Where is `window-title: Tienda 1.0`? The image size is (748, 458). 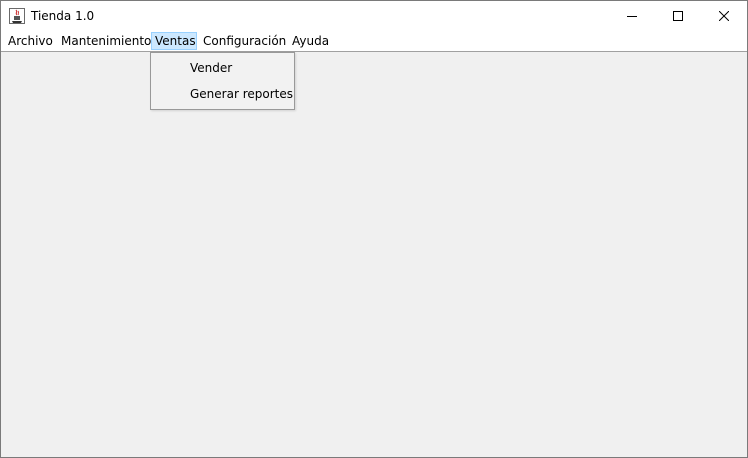 window-title: Tienda 1.0 is located at coordinates (63, 16).